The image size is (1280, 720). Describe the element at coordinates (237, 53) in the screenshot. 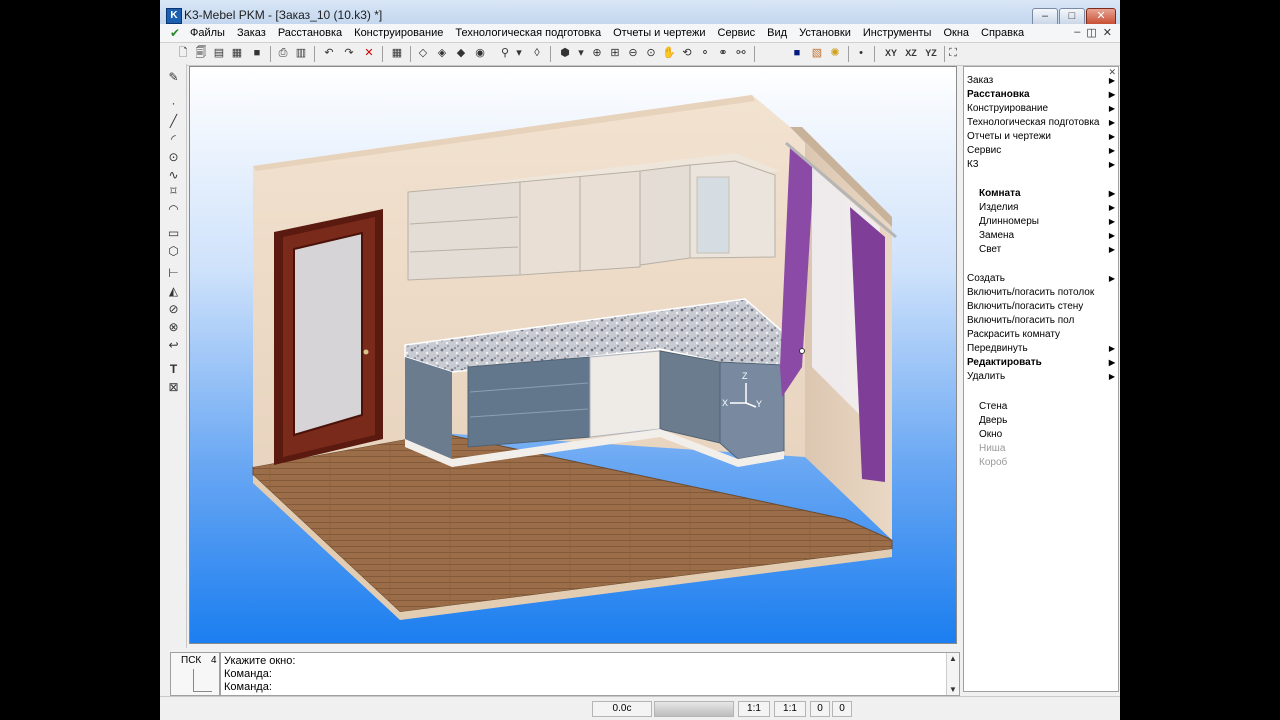

I see `save-as-icon: ▦` at that location.